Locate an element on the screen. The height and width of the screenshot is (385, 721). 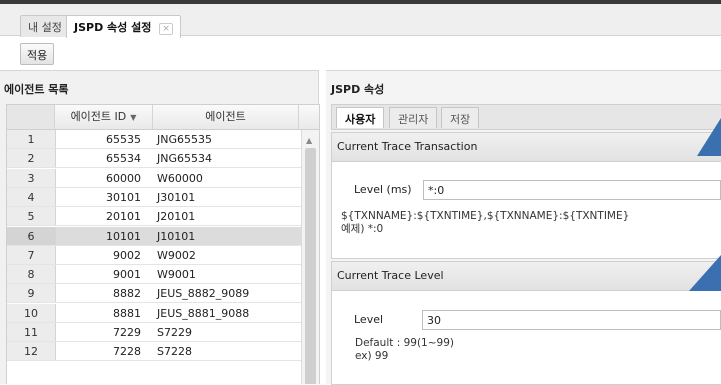
row-number-cell: 7 is located at coordinates (31, 254).